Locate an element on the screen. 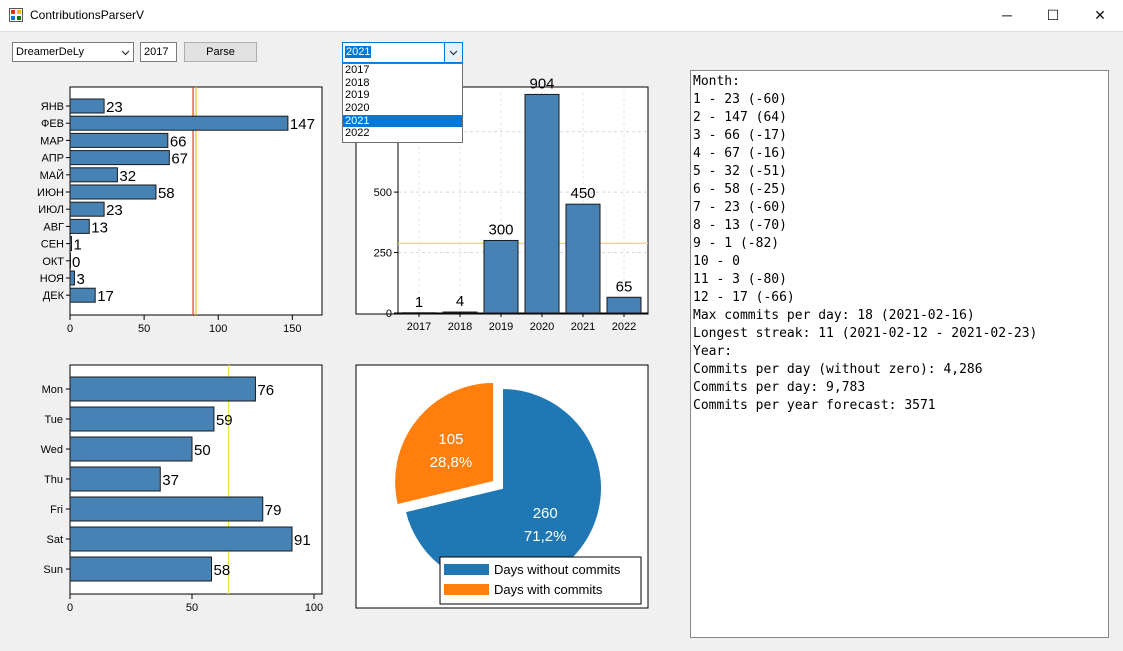  output-line: Month: is located at coordinates (716, 81).